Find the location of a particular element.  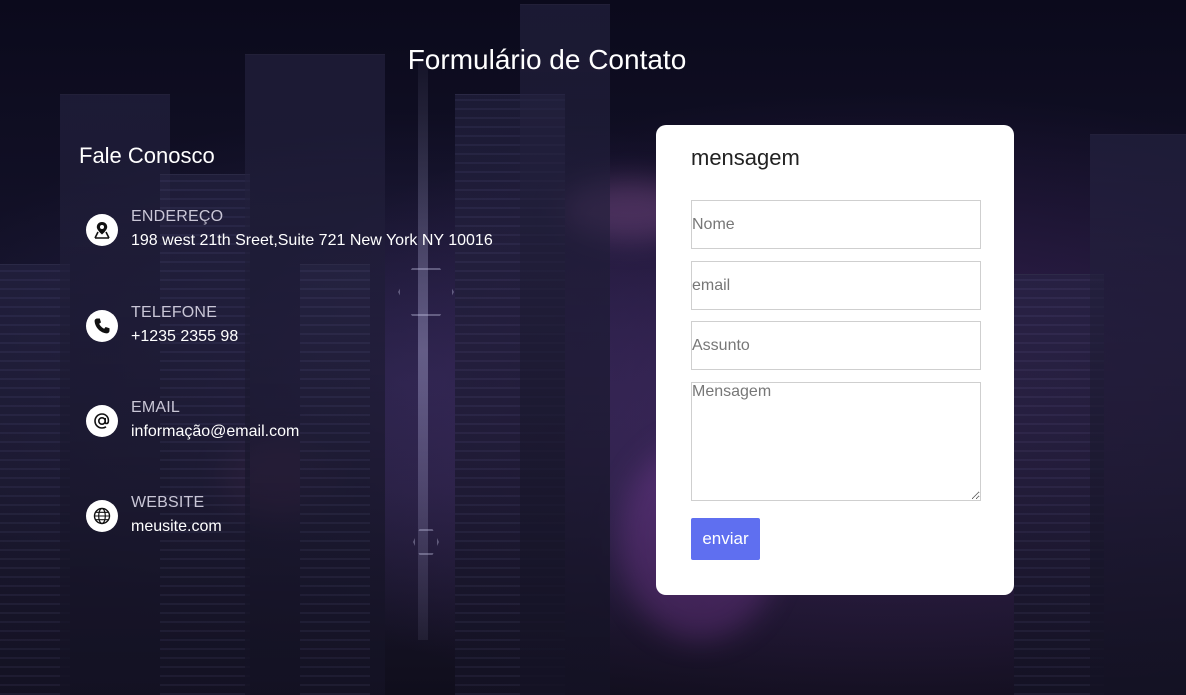

contact-item-phone: TELEFONE +1235 2355 98 is located at coordinates (162, 325).